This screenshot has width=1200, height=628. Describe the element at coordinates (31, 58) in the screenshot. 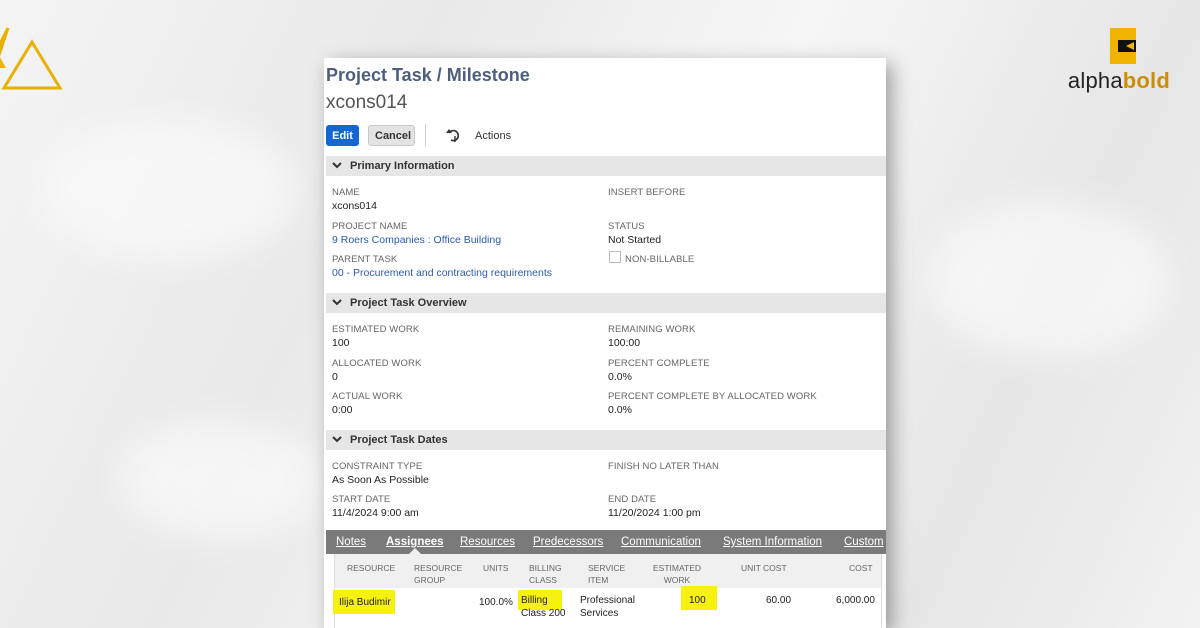

I see `triangle-logo-icon` at that location.